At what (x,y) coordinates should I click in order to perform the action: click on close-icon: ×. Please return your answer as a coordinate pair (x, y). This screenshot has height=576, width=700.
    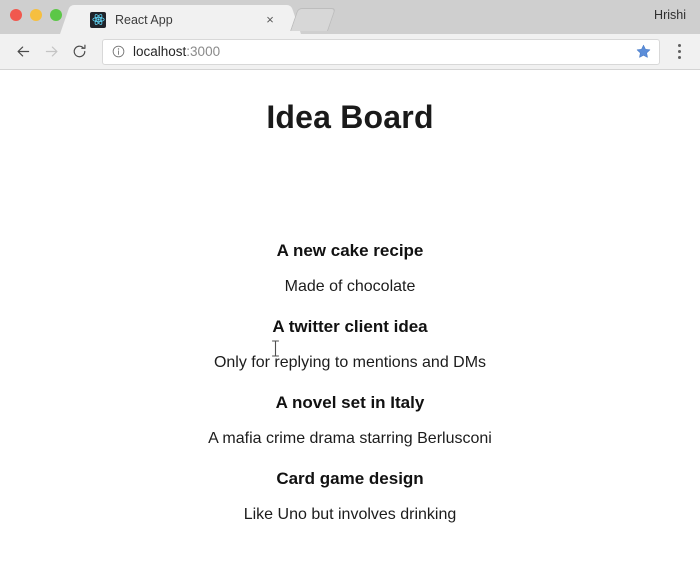
    Looking at the image, I should click on (270, 20).